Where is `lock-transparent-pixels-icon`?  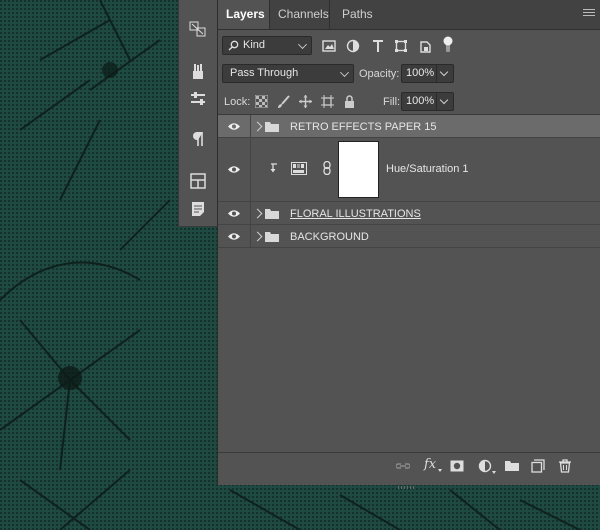
lock-transparent-pixels-icon is located at coordinates (261, 101).